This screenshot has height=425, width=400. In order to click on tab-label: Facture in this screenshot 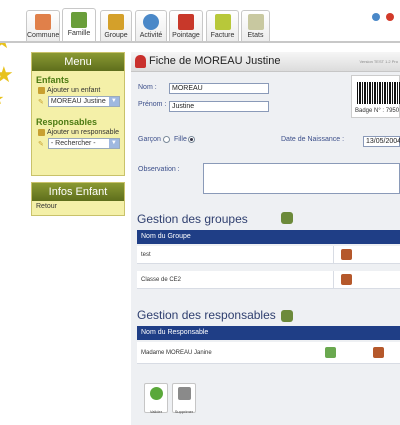, I will do `click(222, 35)`.